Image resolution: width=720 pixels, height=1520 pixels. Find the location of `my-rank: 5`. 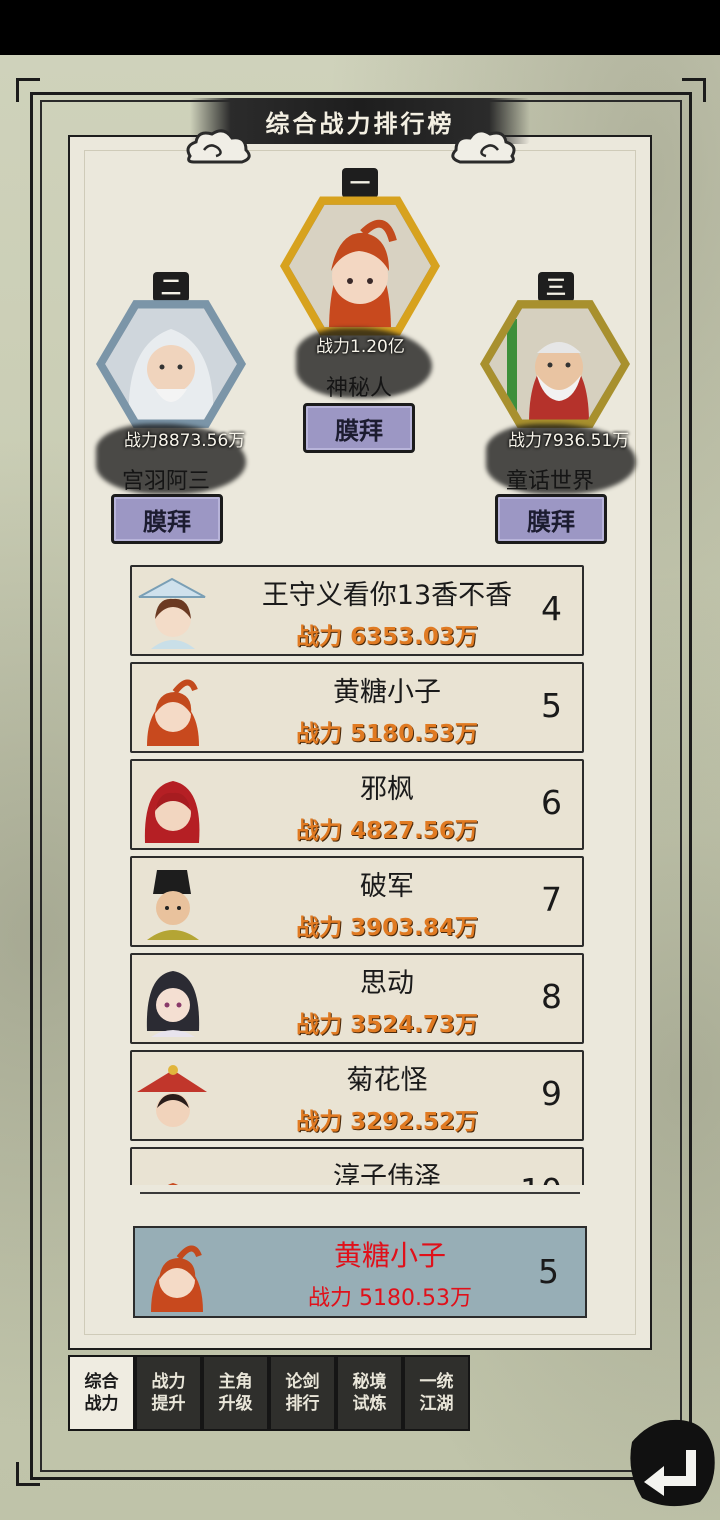

my-rank: 5 is located at coordinates (548, 1271).